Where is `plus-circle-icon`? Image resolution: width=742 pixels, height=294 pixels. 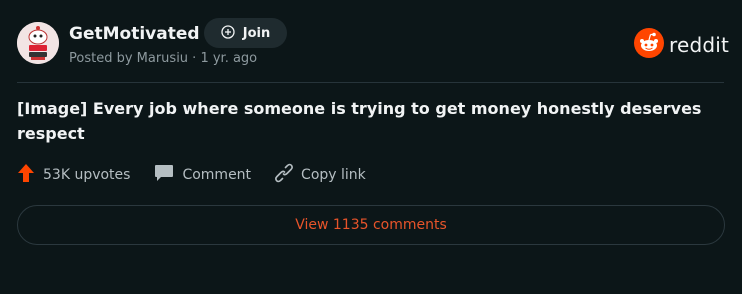
plus-circle-icon is located at coordinates (228, 33).